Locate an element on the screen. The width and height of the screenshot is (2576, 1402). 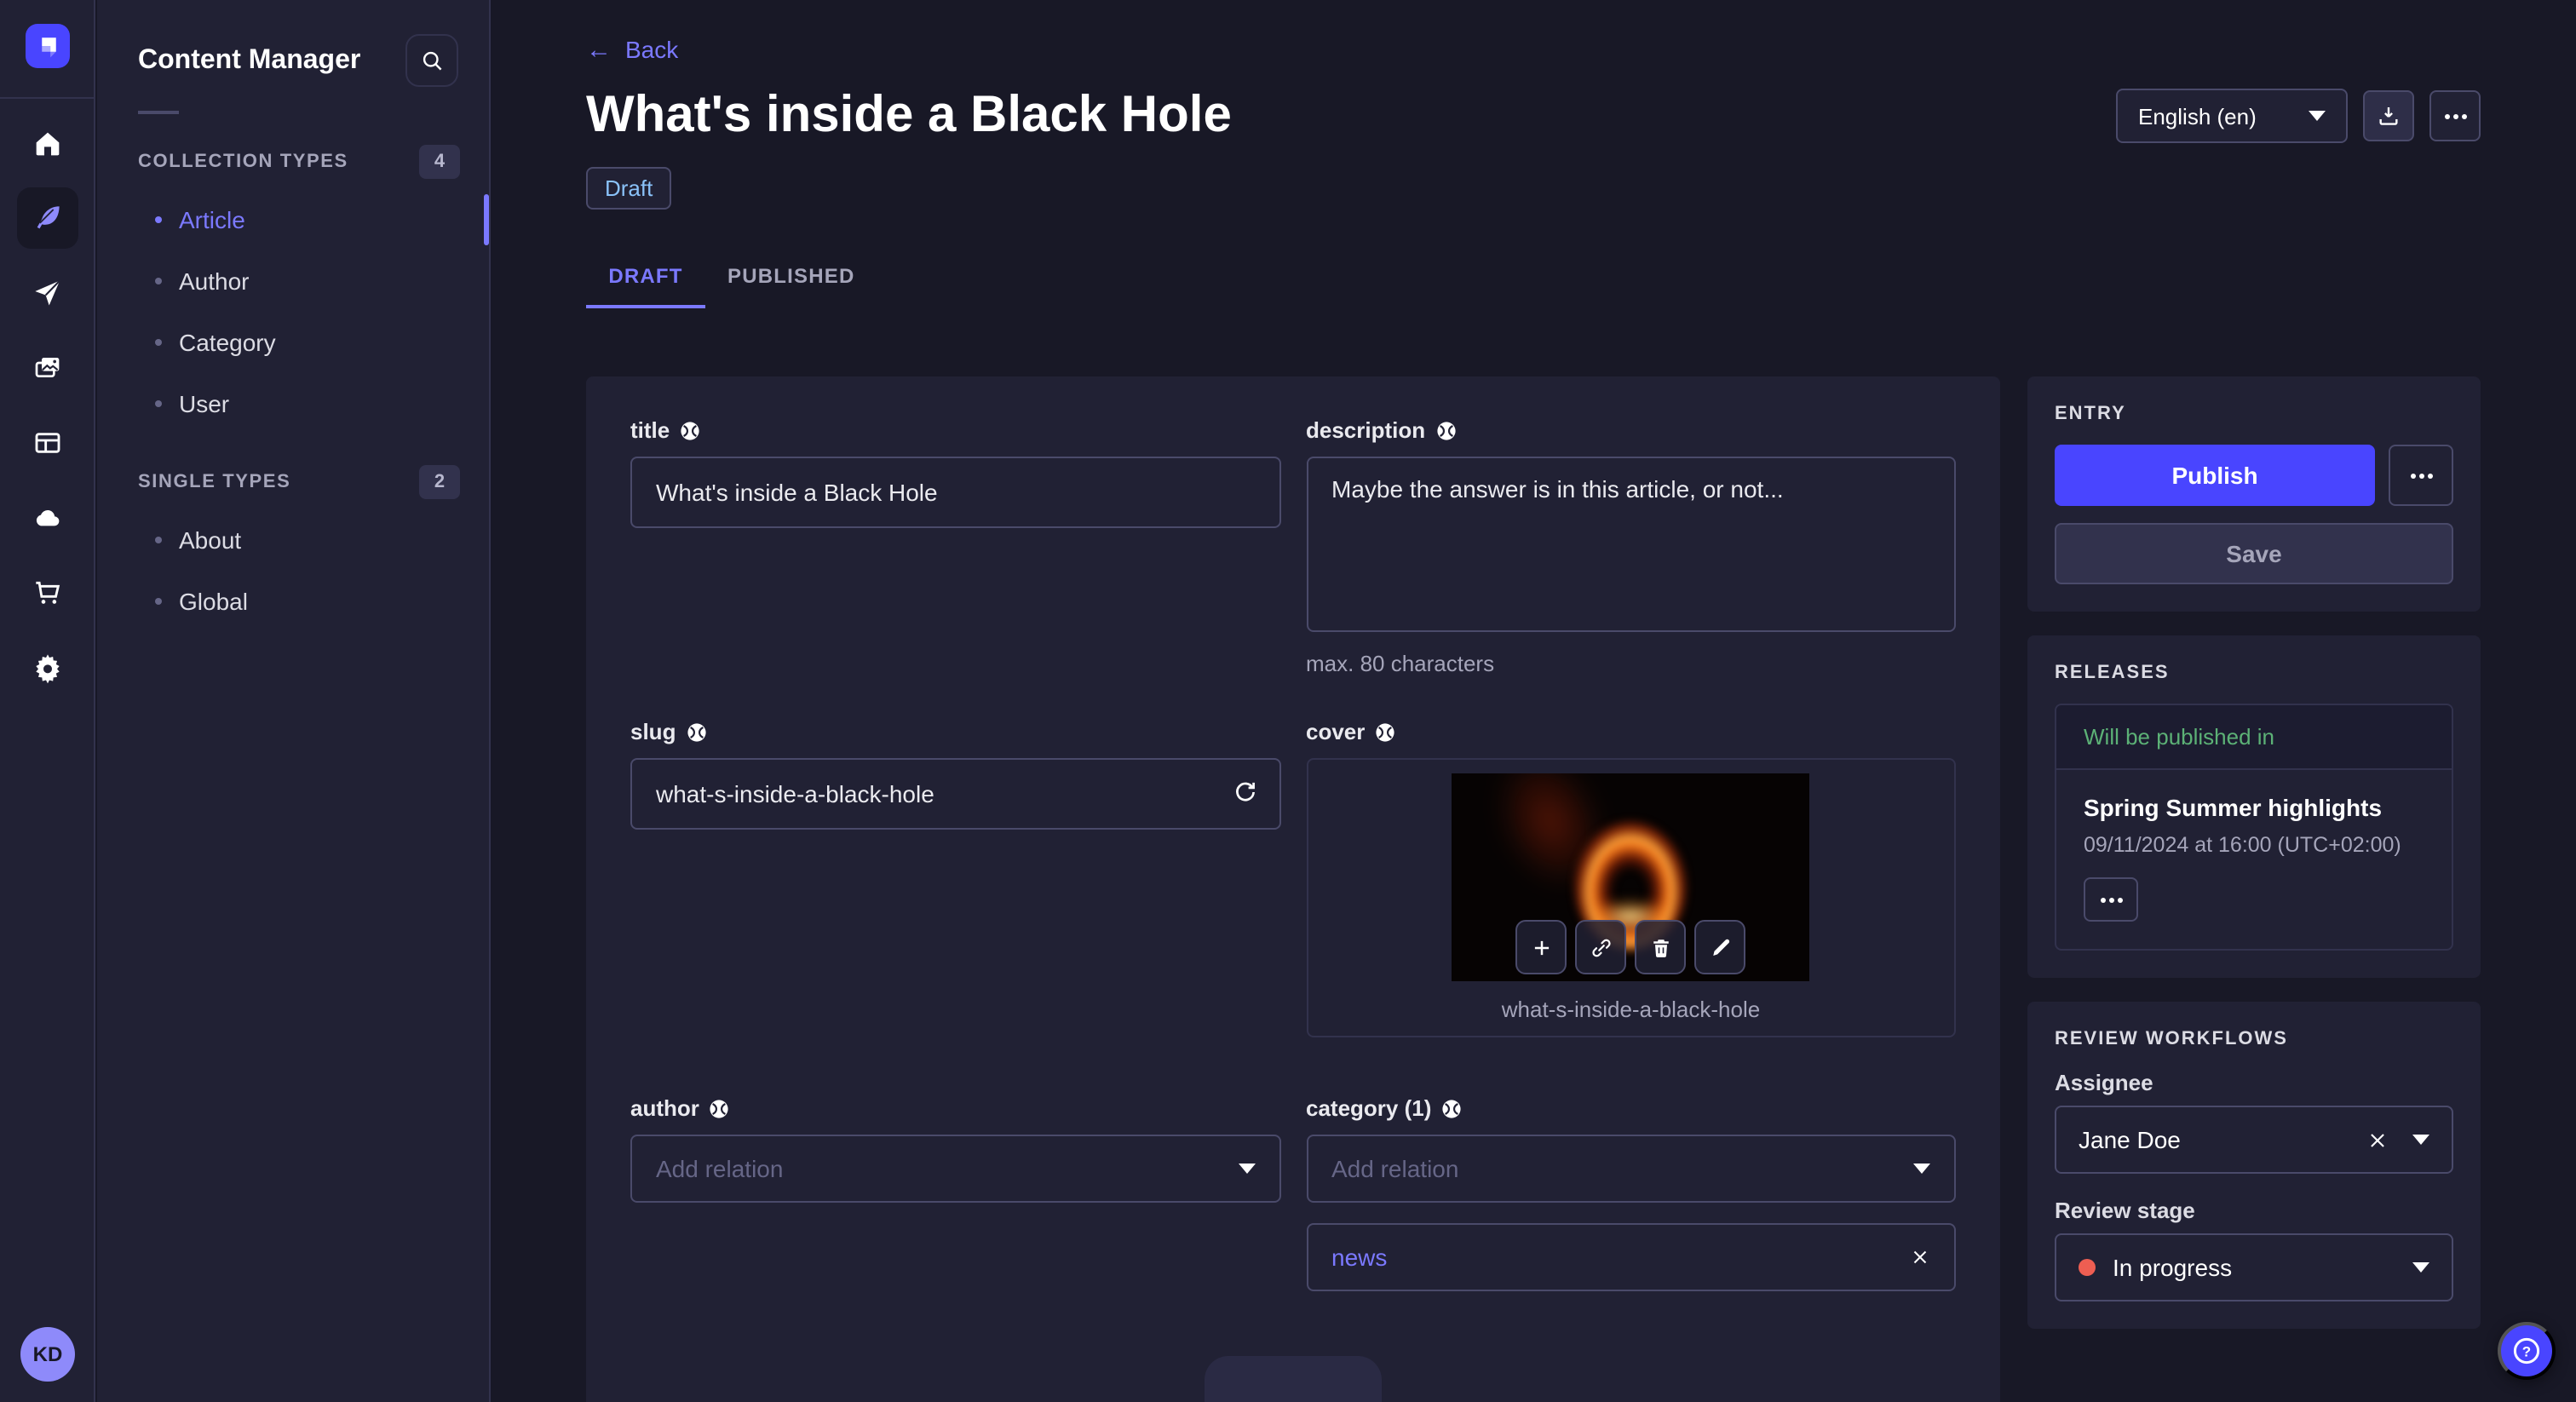
marketplace-cart-icon is located at coordinates (48, 593).